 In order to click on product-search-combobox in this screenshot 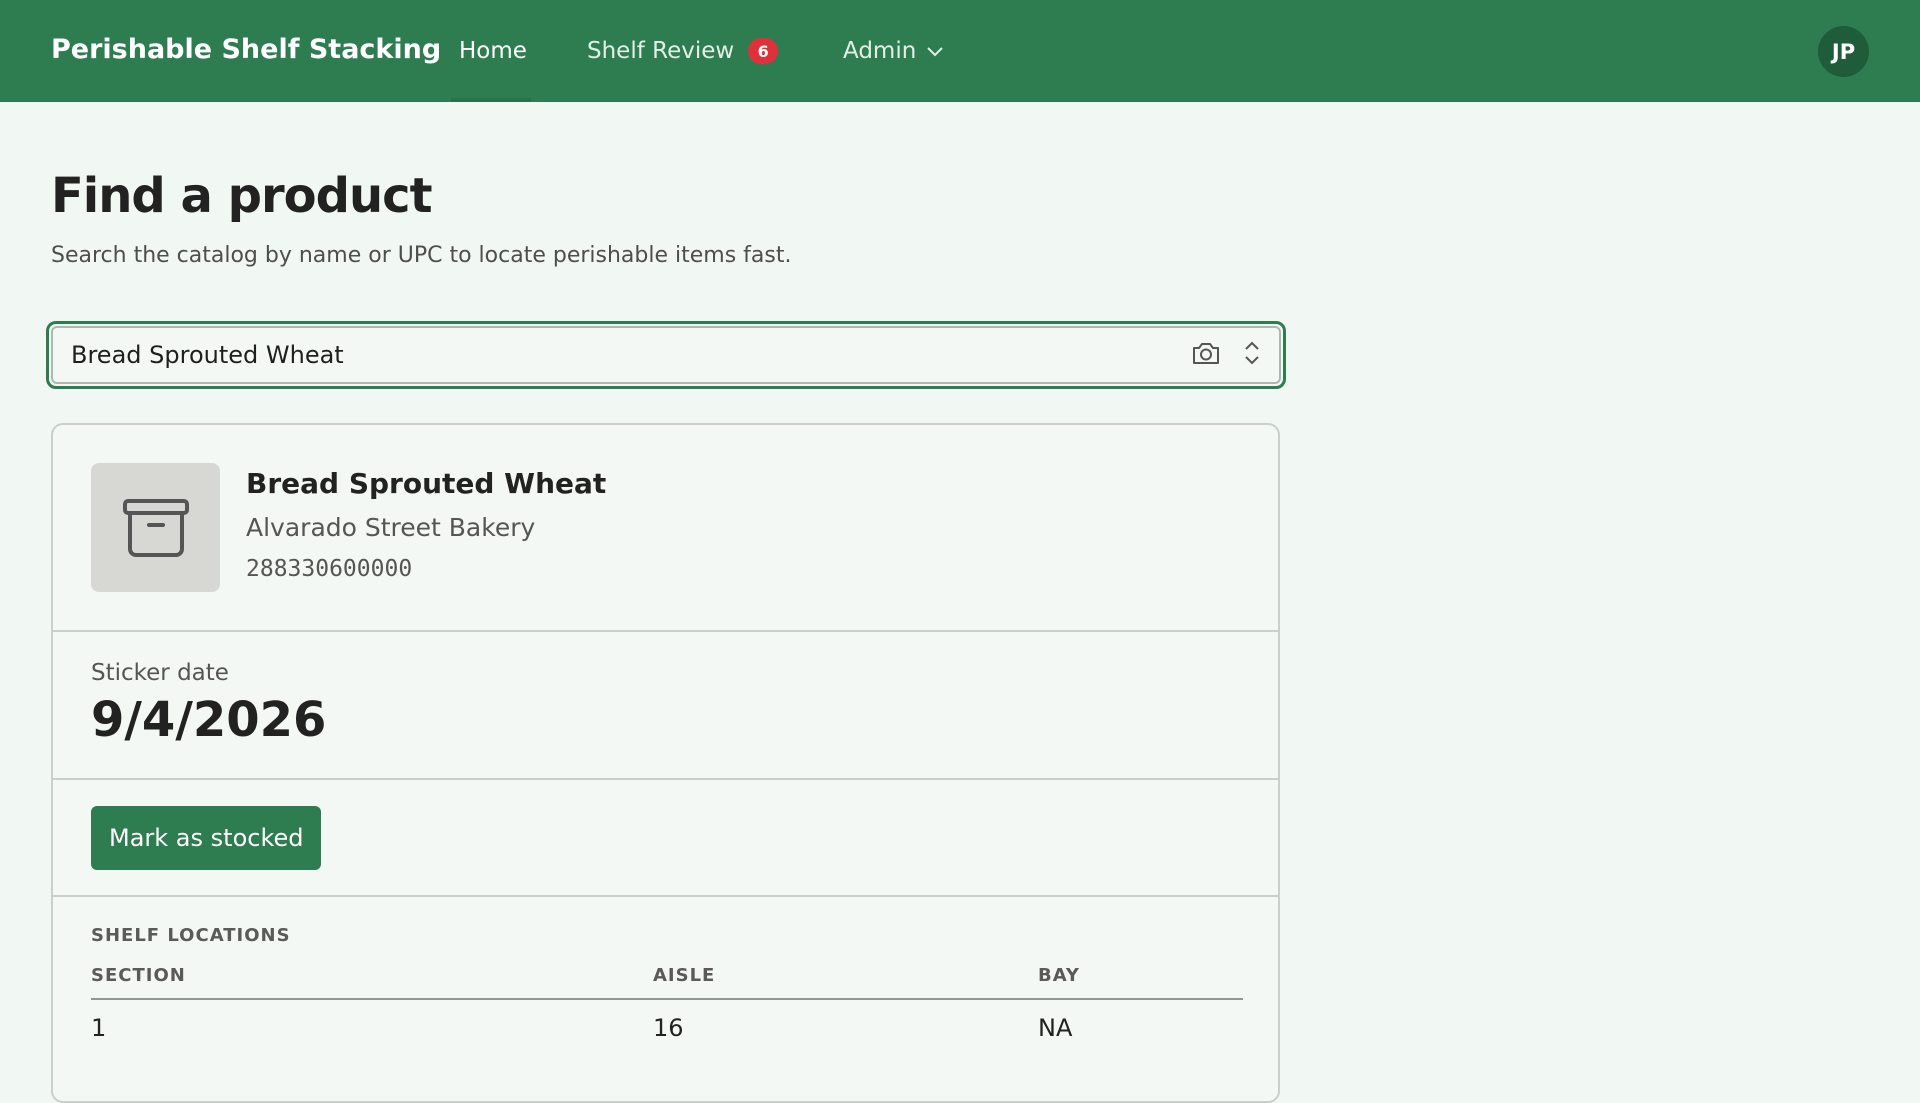, I will do `click(666, 355)`.